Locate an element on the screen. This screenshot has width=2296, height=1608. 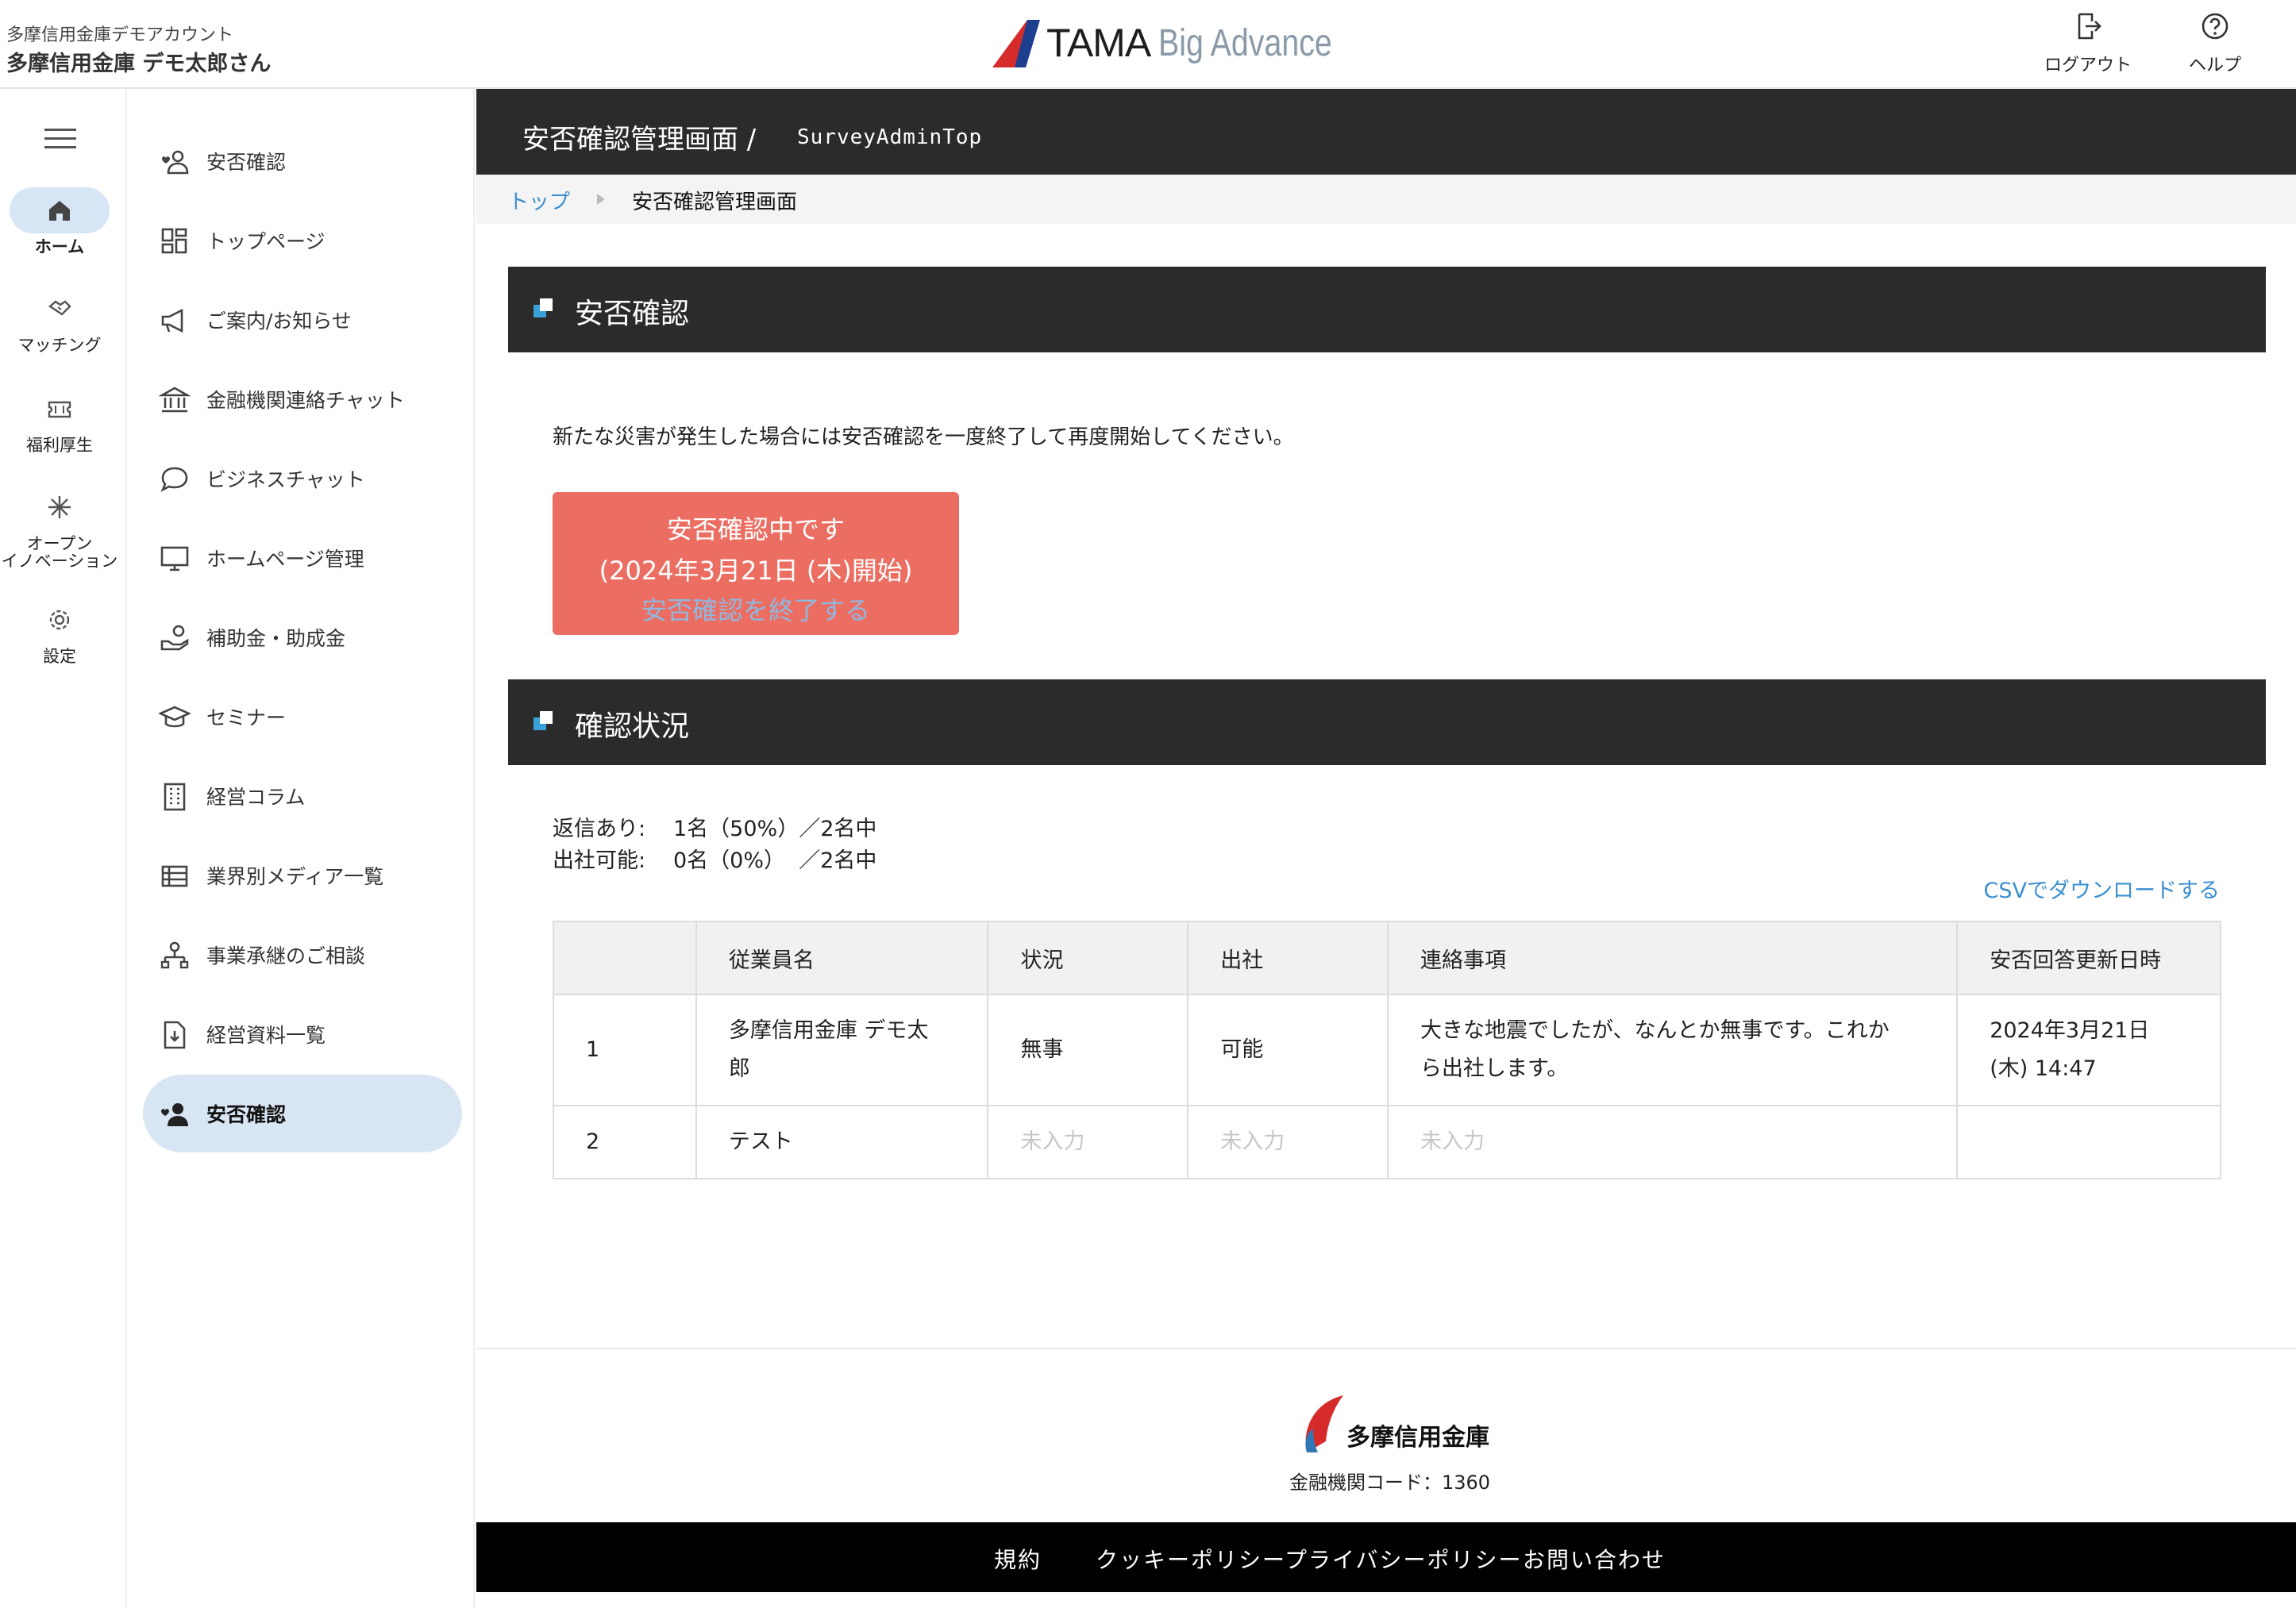
column-header-updated-at: 安否回答更新日時 is located at coordinates (2088, 958).